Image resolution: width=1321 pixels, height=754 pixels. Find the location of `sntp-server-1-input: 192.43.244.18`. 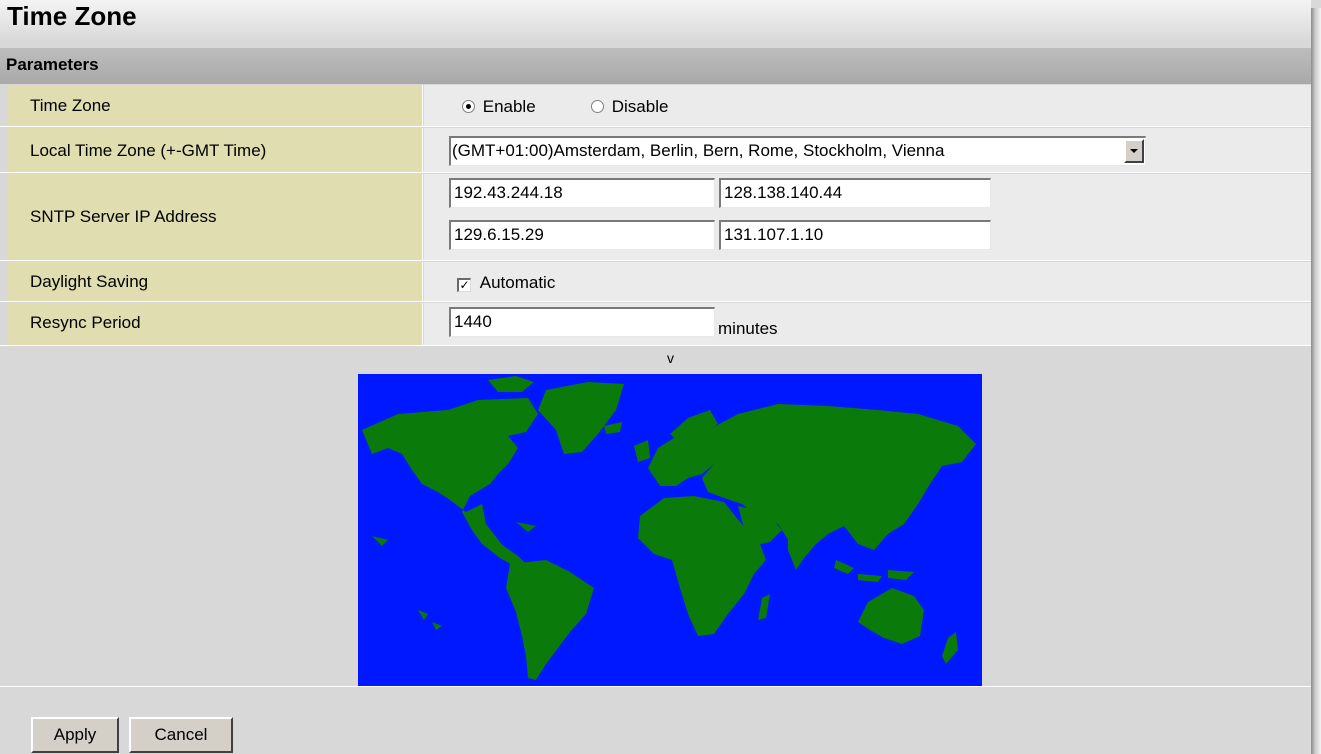

sntp-server-1-input: 192.43.244.18 is located at coordinates (582, 193).